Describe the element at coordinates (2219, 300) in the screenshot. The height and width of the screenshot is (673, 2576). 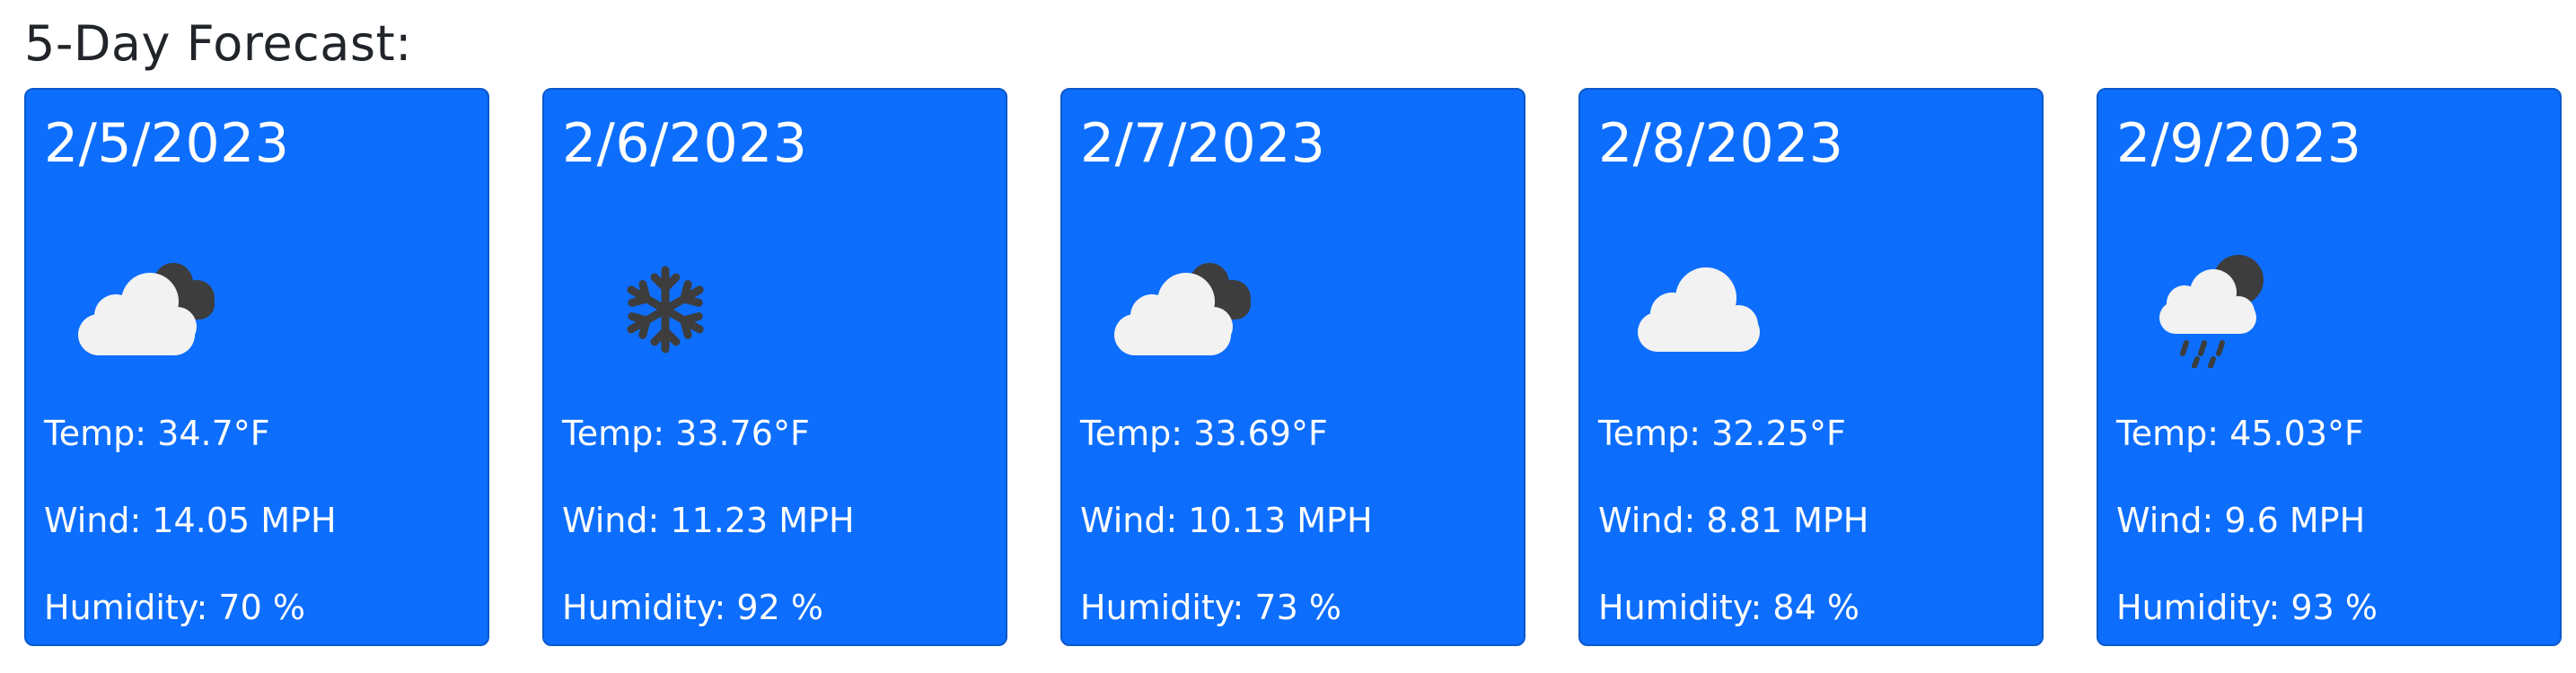
I see `rain-night-icon` at that location.